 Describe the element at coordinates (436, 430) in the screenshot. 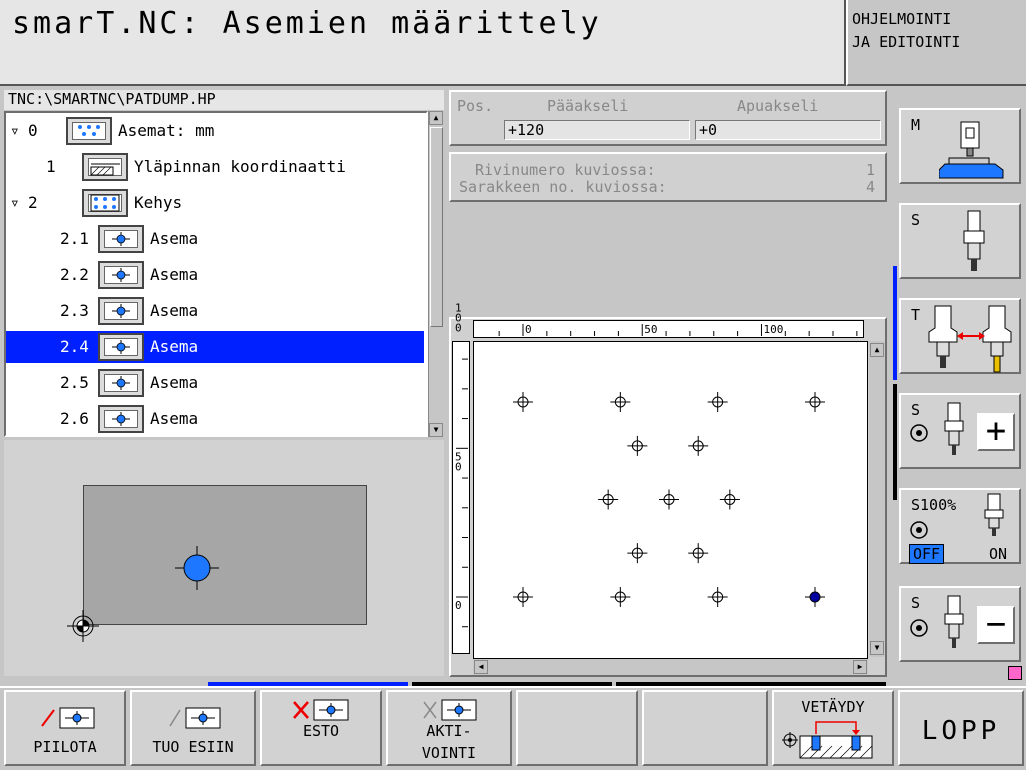

I see `scroll-down-icon: ▼` at that location.